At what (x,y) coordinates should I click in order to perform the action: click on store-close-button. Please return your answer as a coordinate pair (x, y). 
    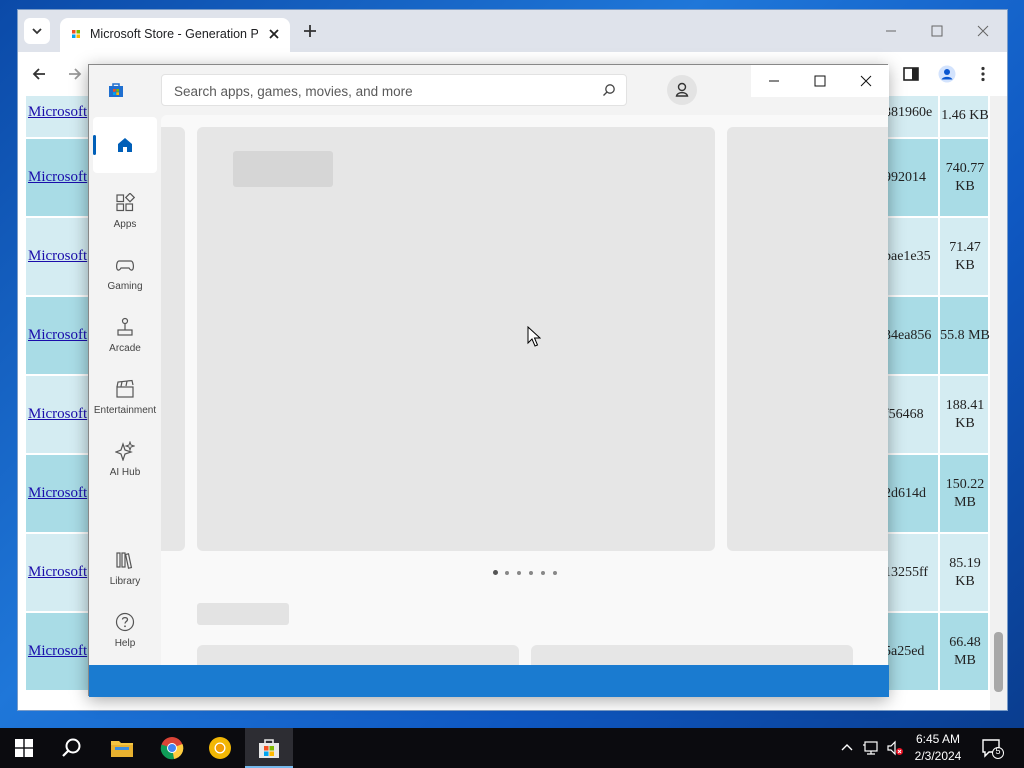
    Looking at the image, I should click on (866, 81).